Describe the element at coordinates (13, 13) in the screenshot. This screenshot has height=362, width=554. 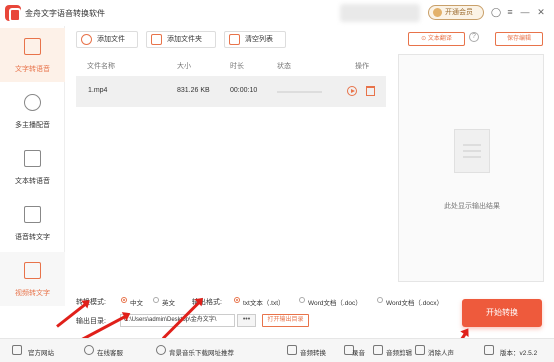
I see `app-logo-icon` at that location.